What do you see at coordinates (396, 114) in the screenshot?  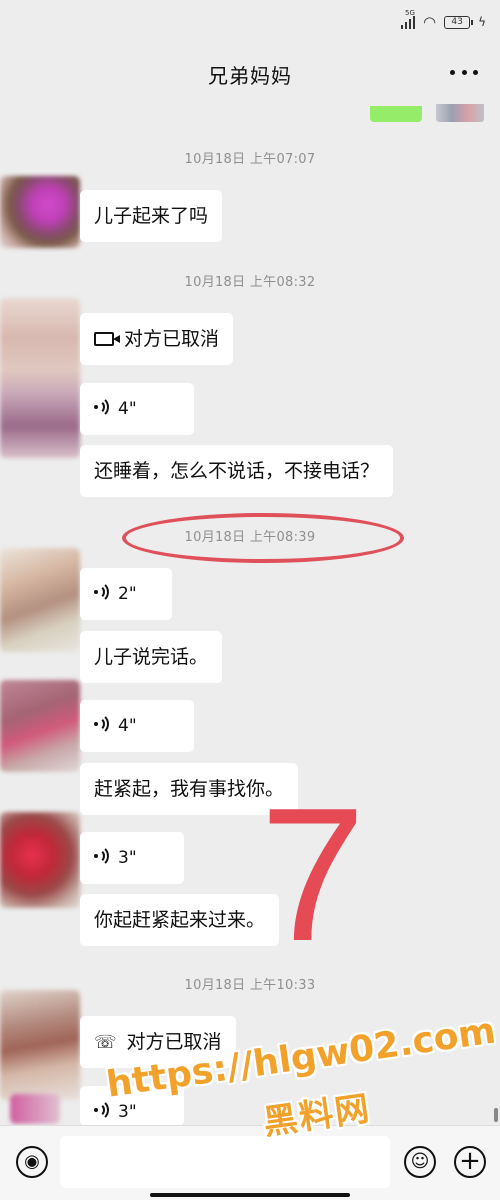 I see `previous-message-bubble` at bounding box center [396, 114].